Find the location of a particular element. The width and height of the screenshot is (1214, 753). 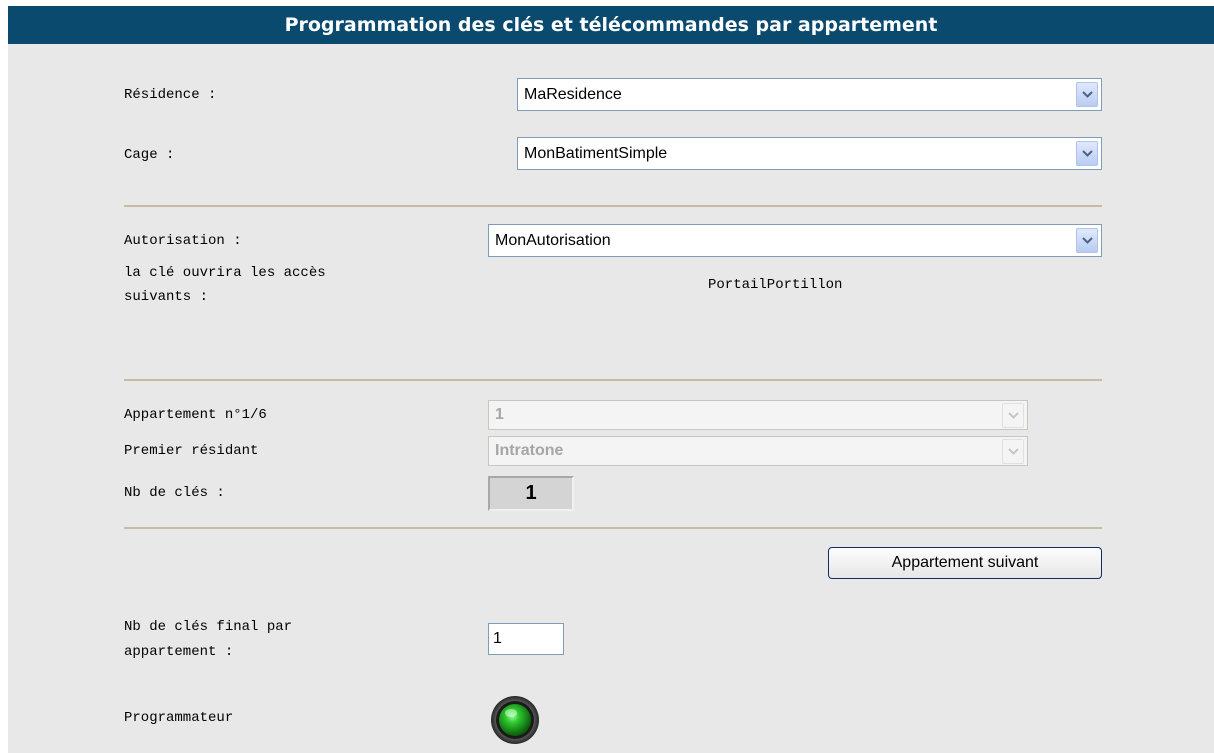

cage-value: MonBatimentSimple is located at coordinates (596, 153).